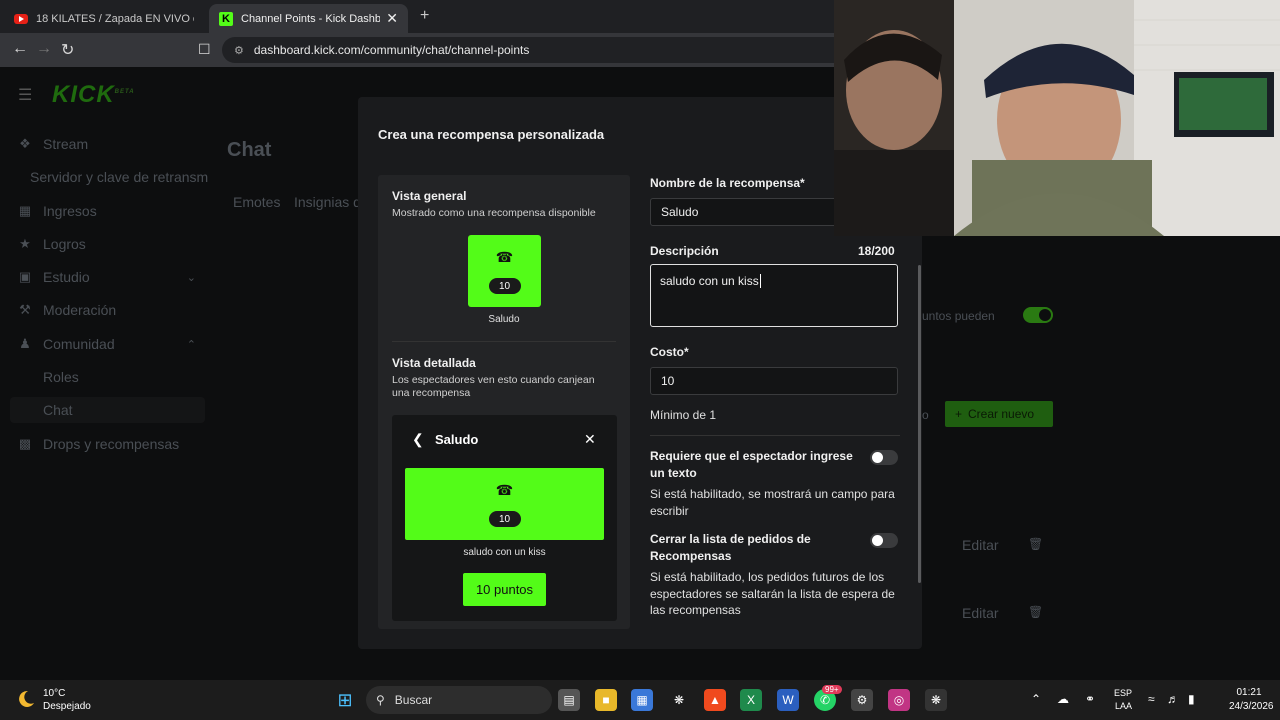 The image size is (1280, 720). I want to click on browser-tab-youtube: 18 KILATES / Zapada EN VIVO en UN, so click(104, 18).